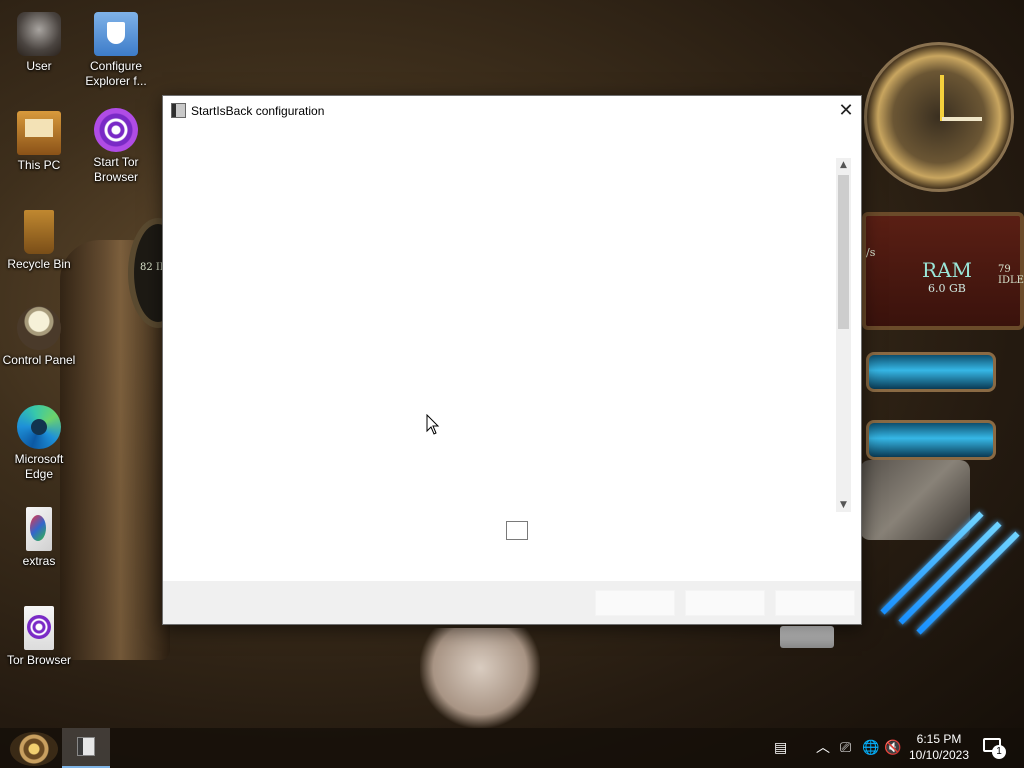 Image resolution: width=1024 pixels, height=768 pixels. What do you see at coordinates (942, 98) in the screenshot?
I see `clock-hour-hand` at bounding box center [942, 98].